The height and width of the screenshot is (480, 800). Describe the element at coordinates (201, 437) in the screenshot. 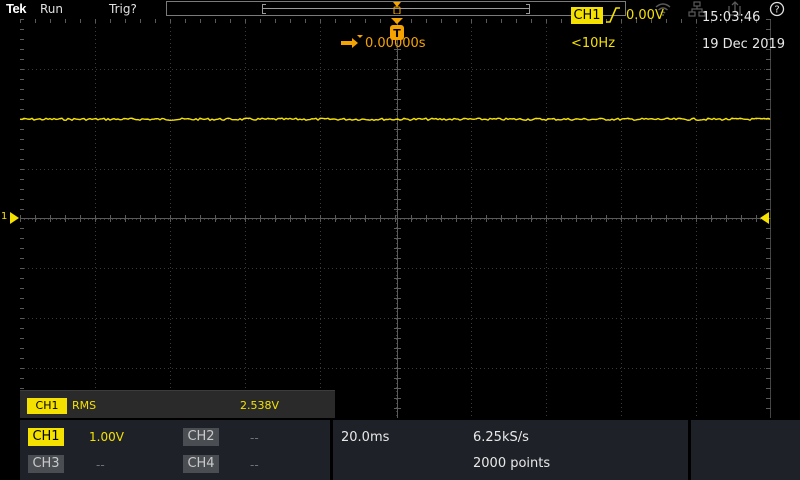

I see `ch2-button: CH2` at that location.